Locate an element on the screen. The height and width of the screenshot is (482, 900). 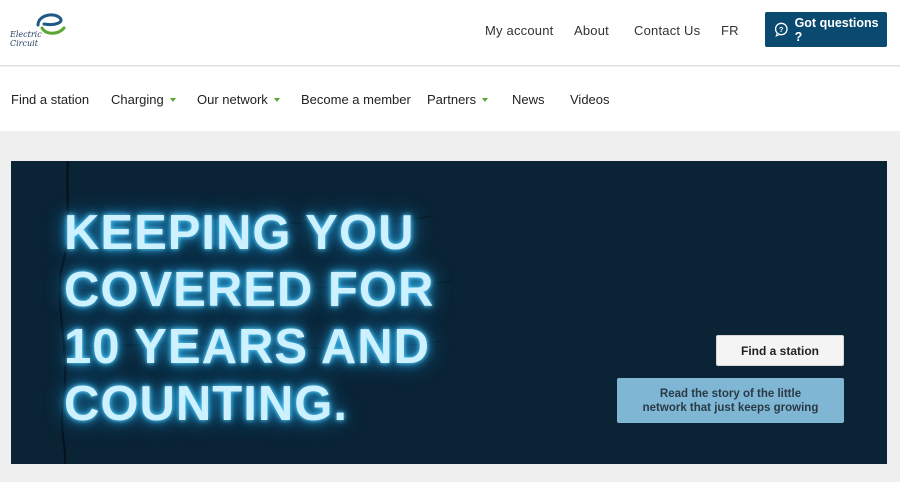
nav-label: Videos is located at coordinates (590, 99).